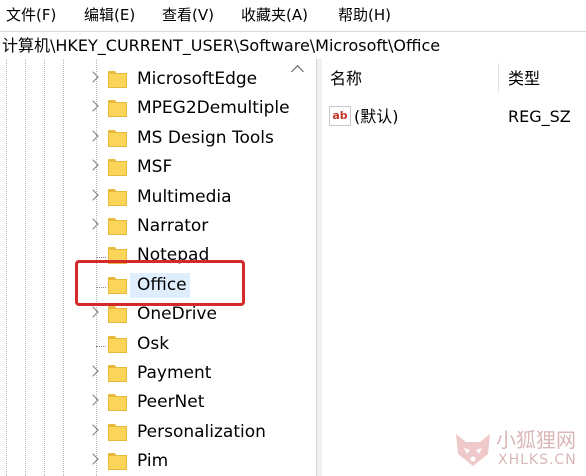 This screenshot has width=586, height=476. I want to click on tree-item-osk: Osk, so click(158, 344).